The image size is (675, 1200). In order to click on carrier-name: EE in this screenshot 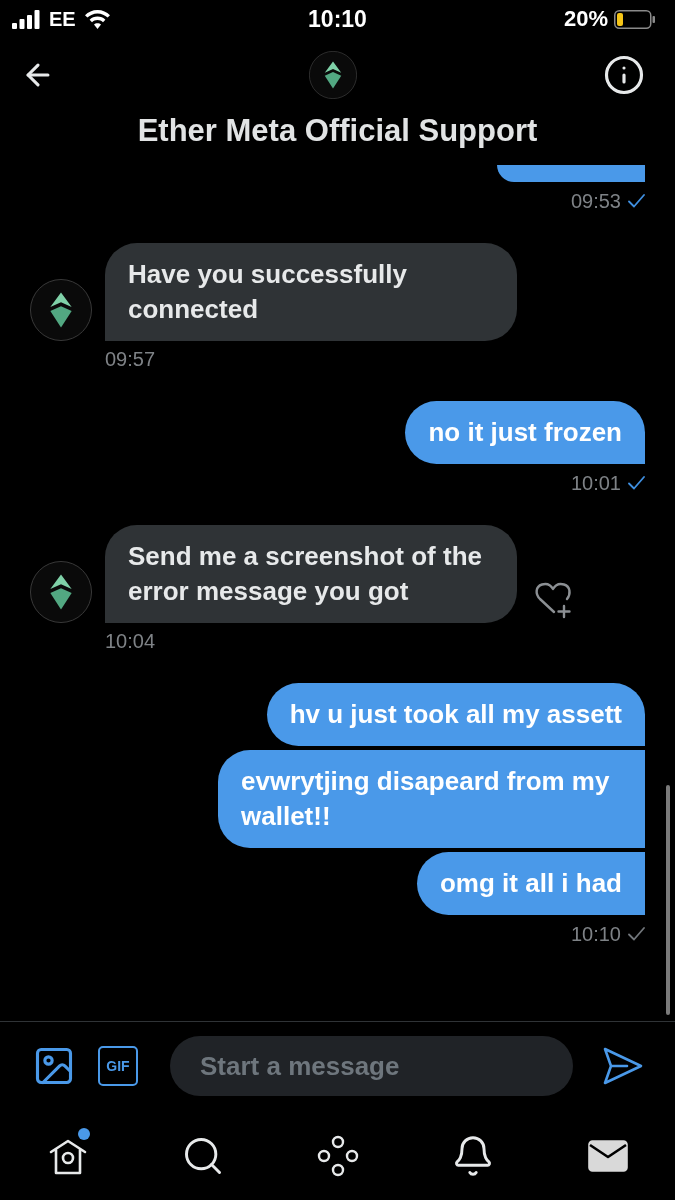, I will do `click(62, 19)`.